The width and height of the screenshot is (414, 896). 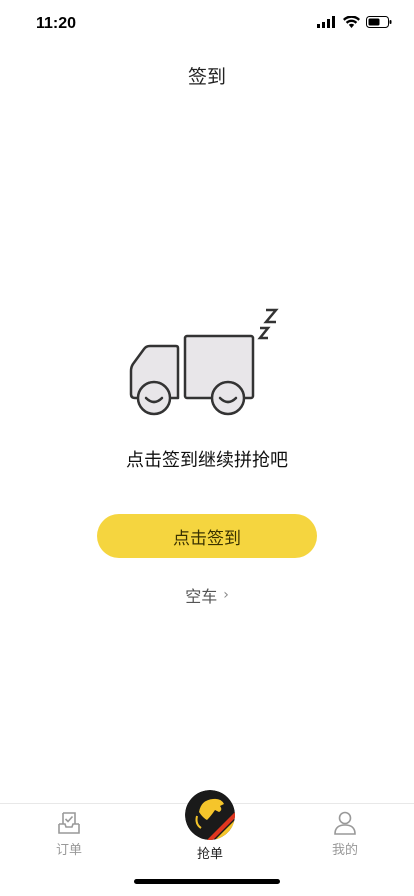 What do you see at coordinates (69, 823) in the screenshot?
I see `order-inbox-icon` at bounding box center [69, 823].